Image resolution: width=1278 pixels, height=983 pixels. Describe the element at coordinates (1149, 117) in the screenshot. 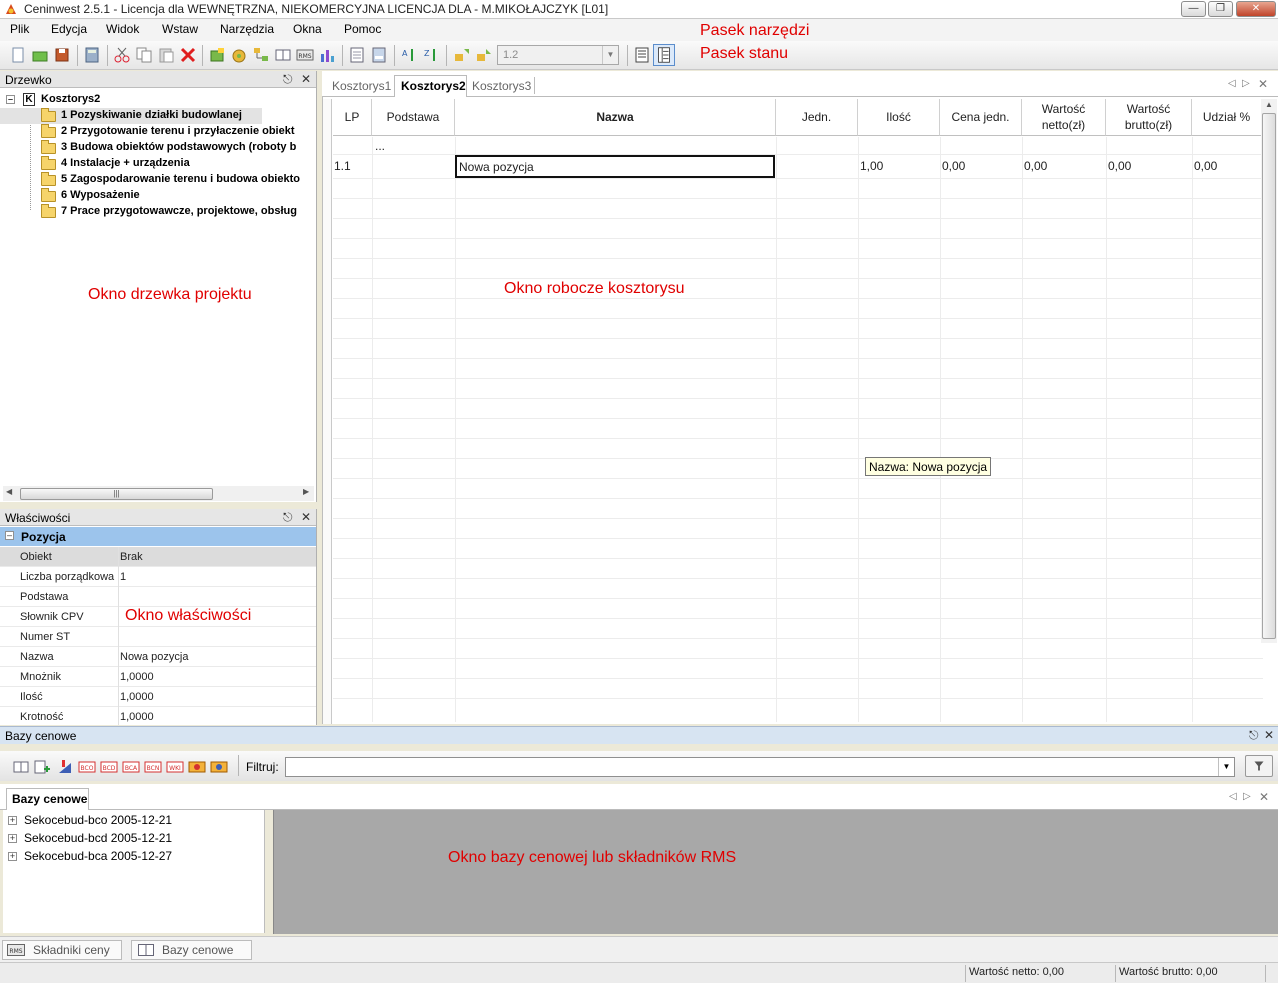

I see `col-wartosc-brutto: Wartość brutto(zł)` at that location.